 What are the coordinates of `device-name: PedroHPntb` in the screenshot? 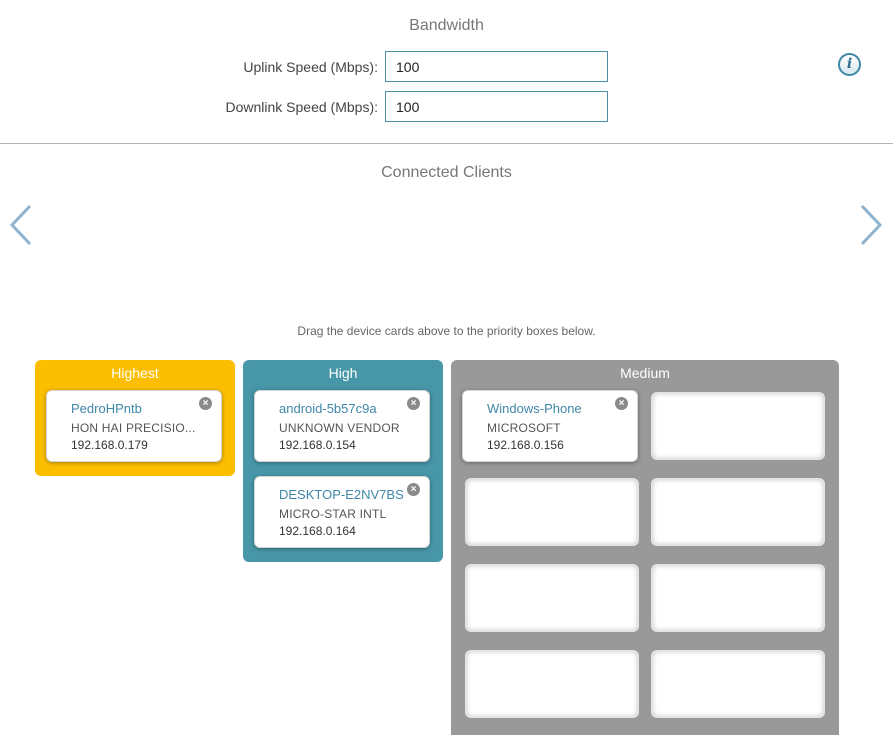 It's located at (106, 408).